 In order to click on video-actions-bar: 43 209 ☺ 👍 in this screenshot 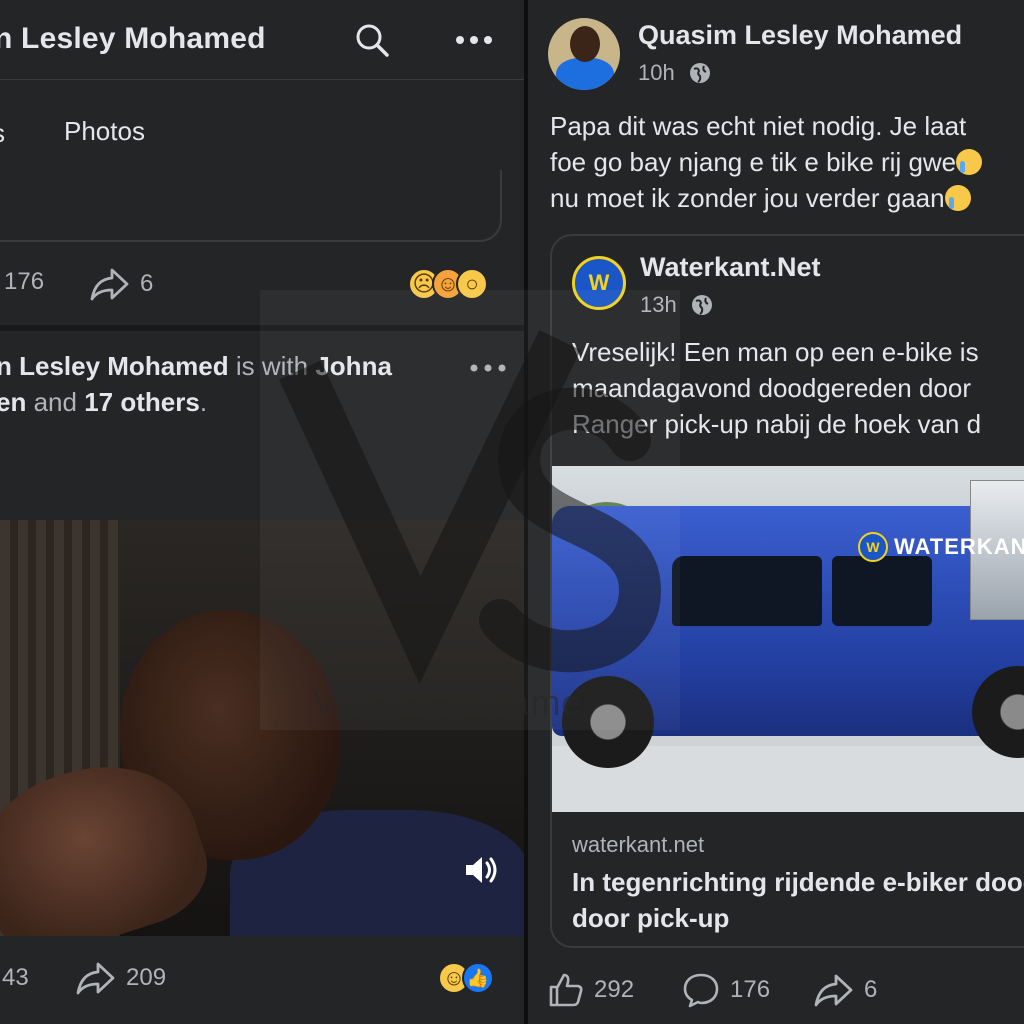, I will do `click(262, 979)`.